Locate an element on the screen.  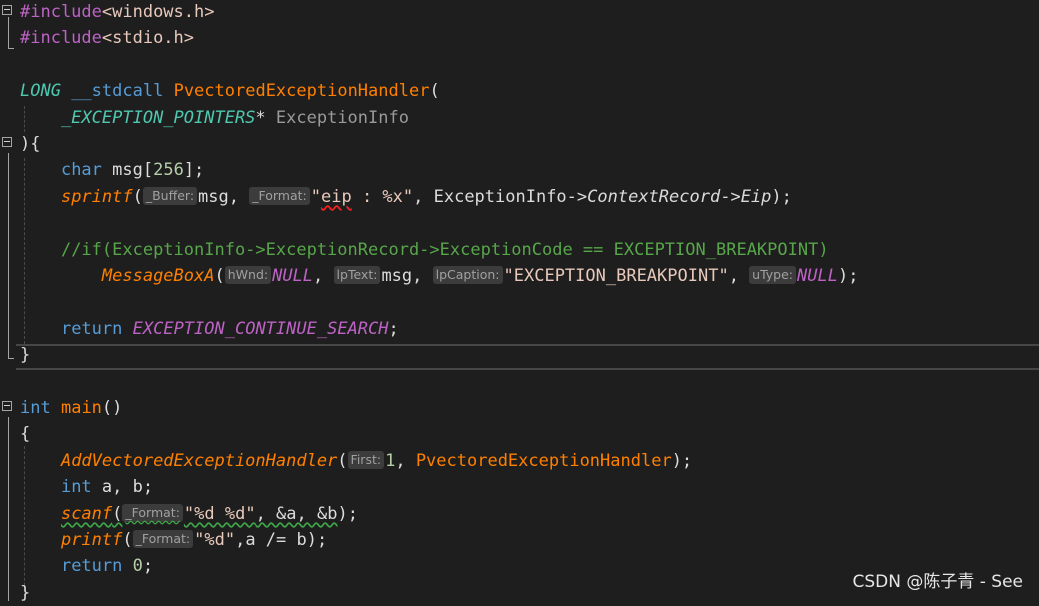
code-line: scanf(_Format: "%d %d", &a, &b); is located at coordinates (519, 514).